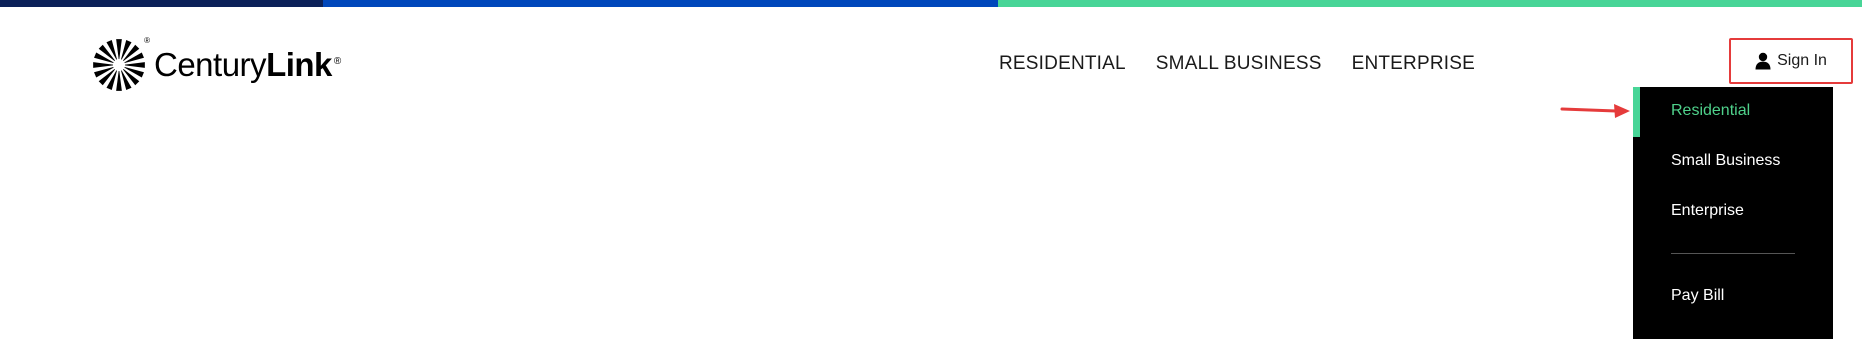 This screenshot has width=1862, height=358. I want to click on logo-registered: ®, so click(337, 61).